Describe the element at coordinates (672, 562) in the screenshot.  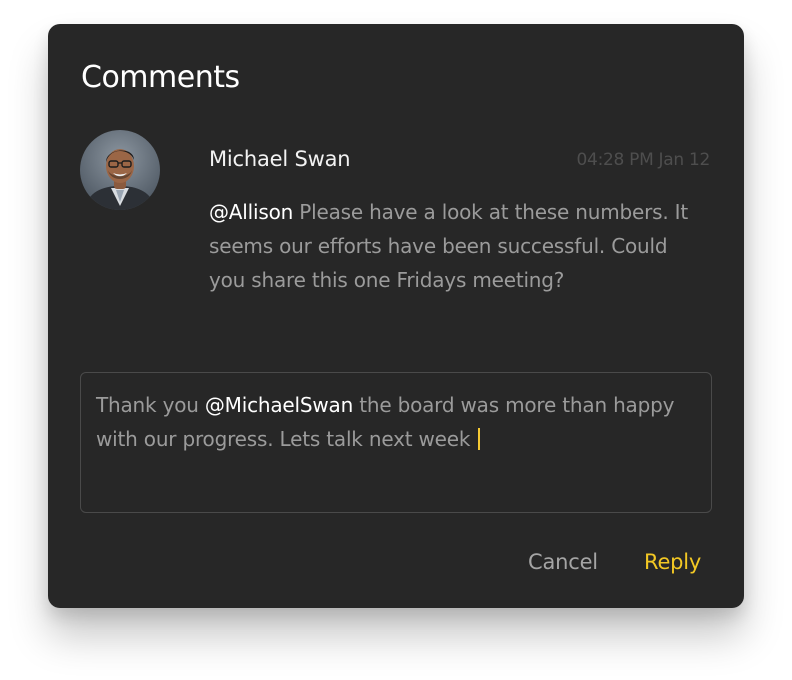
I see `reply-button: Reply` at that location.